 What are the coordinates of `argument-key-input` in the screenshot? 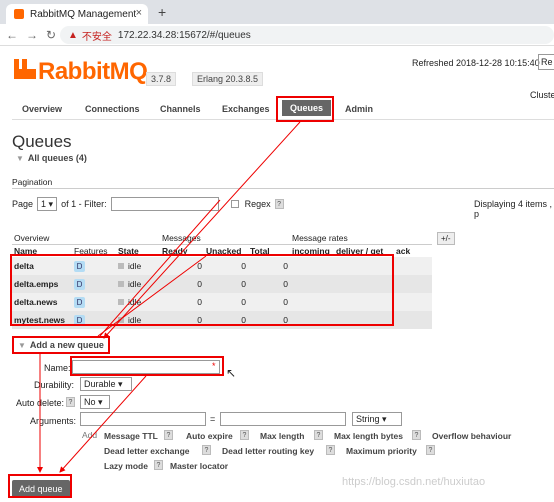 It's located at (143, 419).